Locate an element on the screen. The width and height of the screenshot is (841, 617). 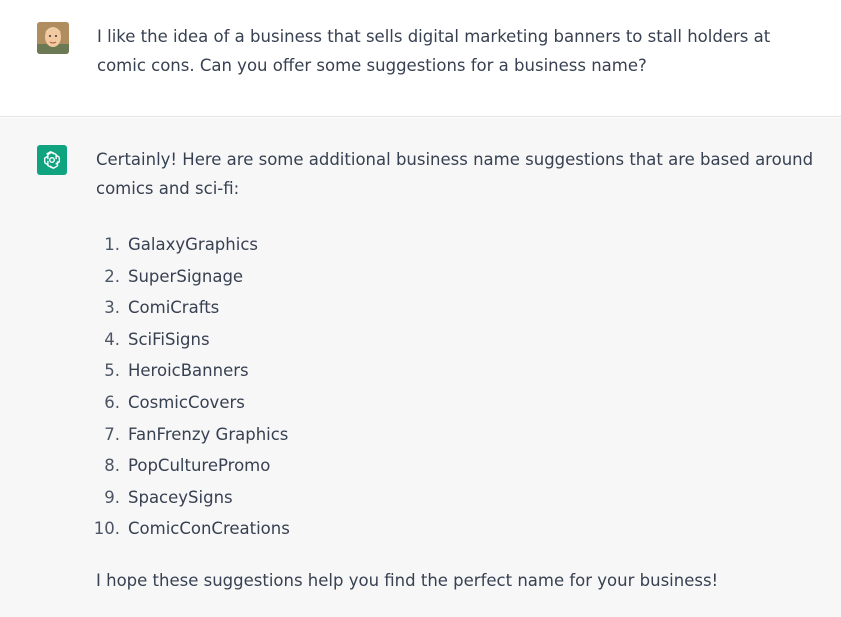
list-item: 7. FanFrenzy Graphics is located at coordinates (187, 435).